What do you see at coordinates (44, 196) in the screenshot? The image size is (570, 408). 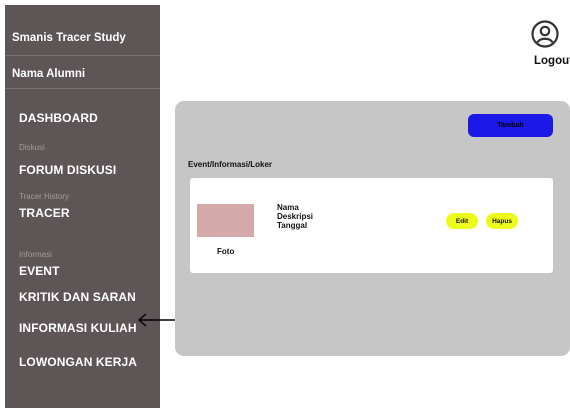 I see `section-label-tracer-history: Tracer History` at bounding box center [44, 196].